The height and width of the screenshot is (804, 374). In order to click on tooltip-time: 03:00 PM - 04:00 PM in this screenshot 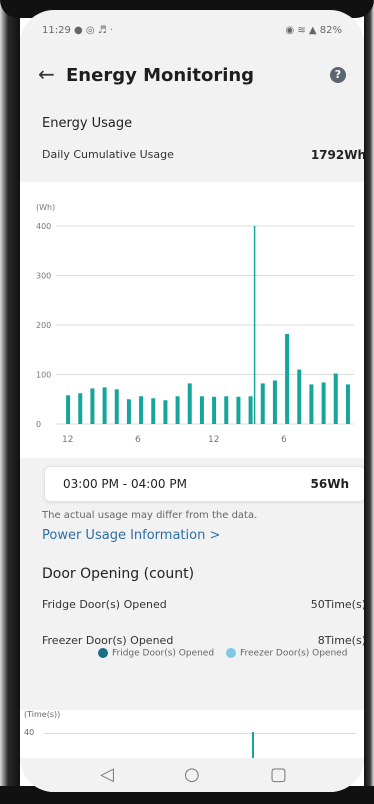, I will do `click(125, 484)`.